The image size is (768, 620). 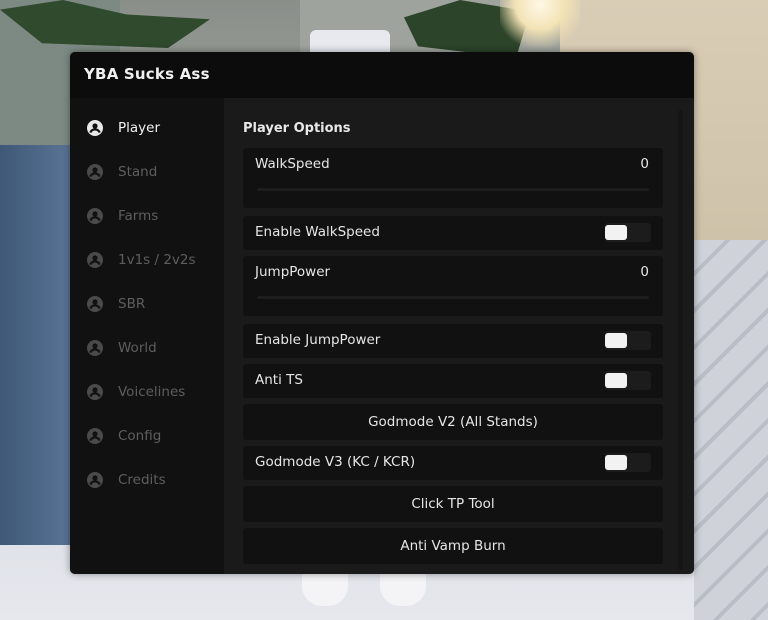 What do you see at coordinates (382, 75) in the screenshot?
I see `title-bar: YBA Sucks Ass` at bounding box center [382, 75].